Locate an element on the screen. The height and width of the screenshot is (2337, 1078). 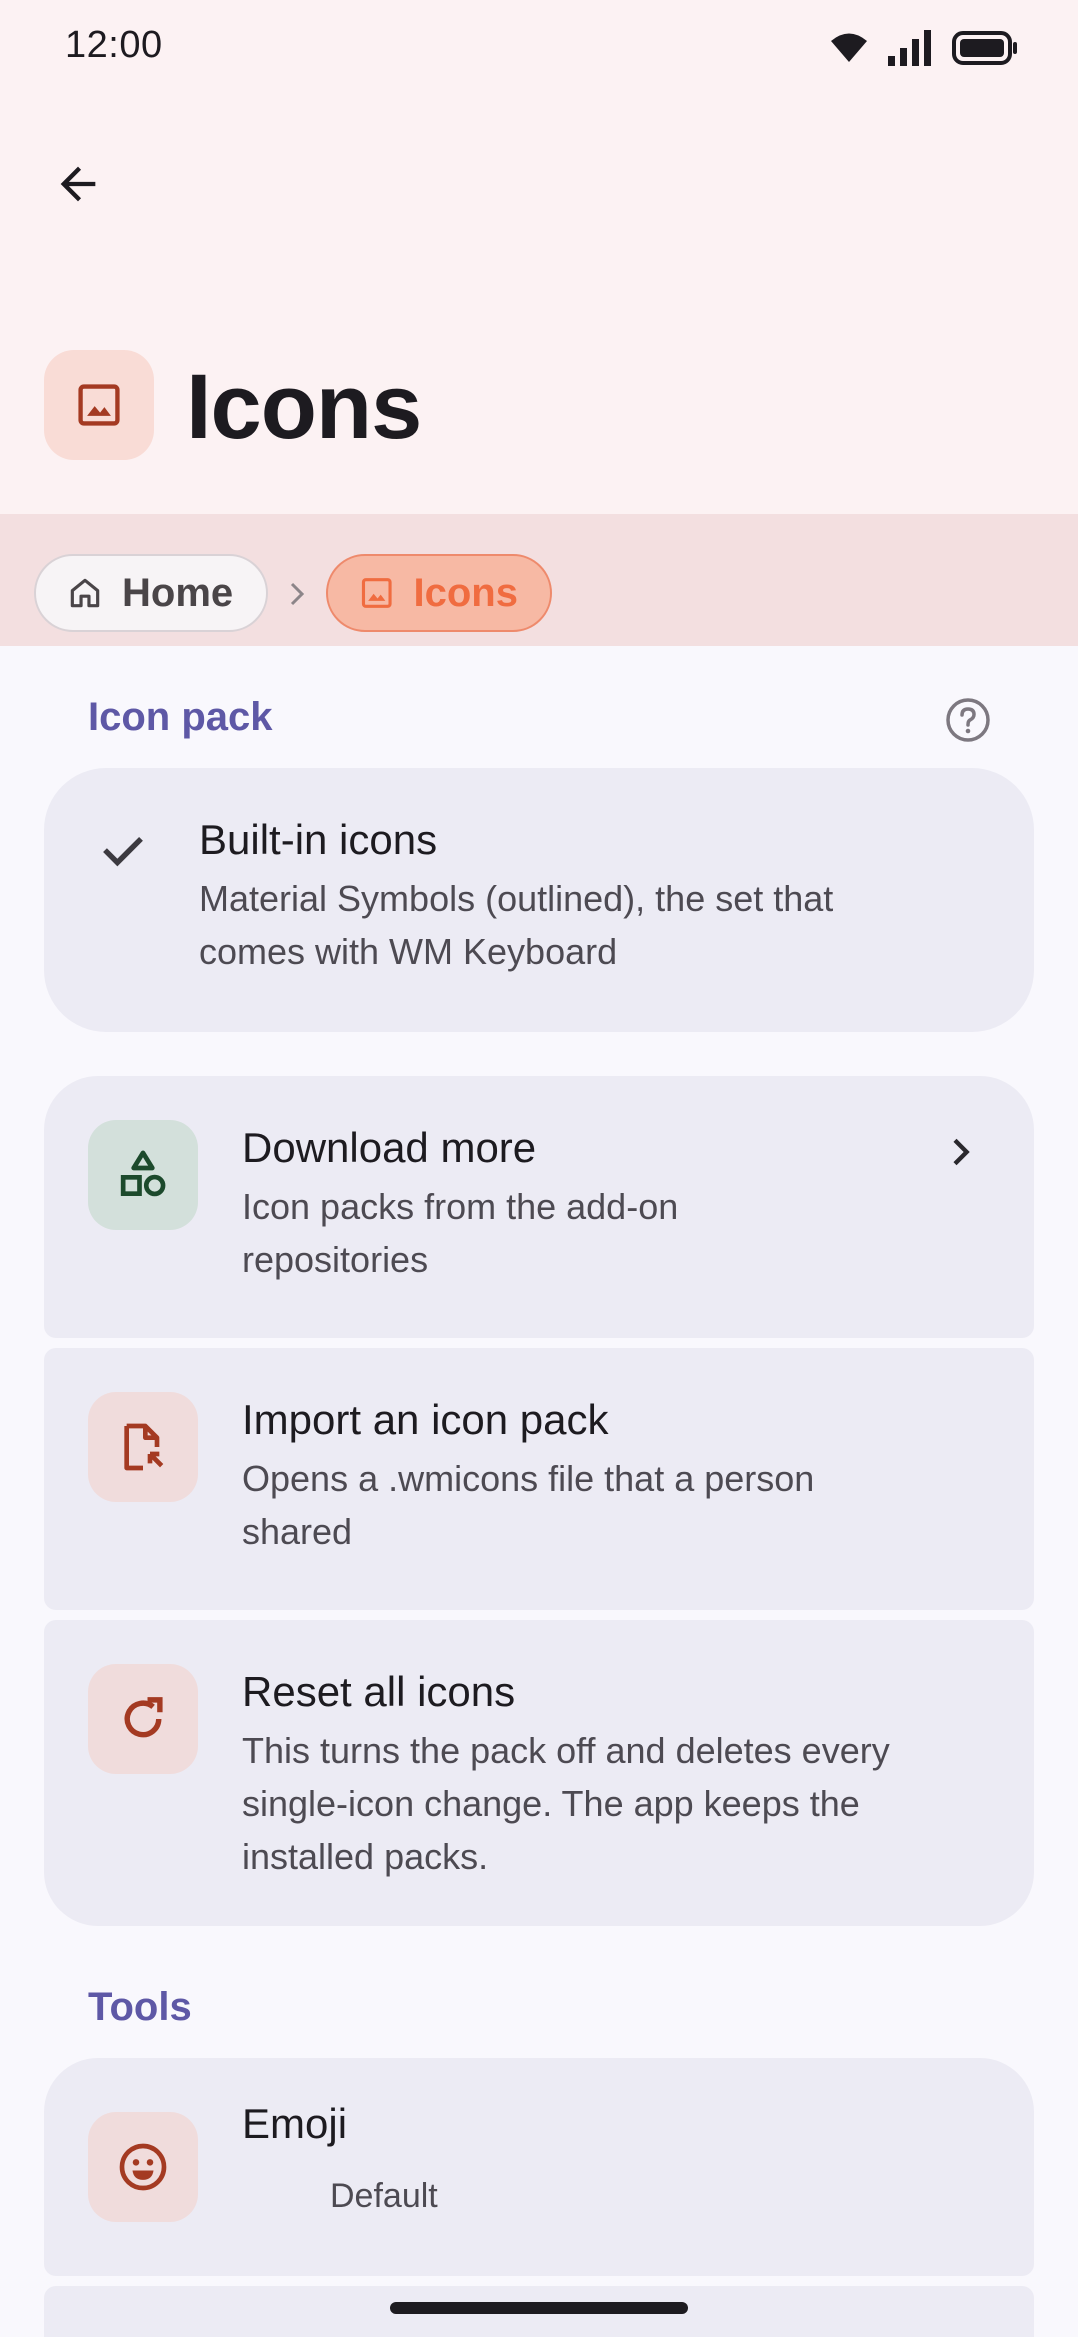
check-icon is located at coordinates (123, 851).